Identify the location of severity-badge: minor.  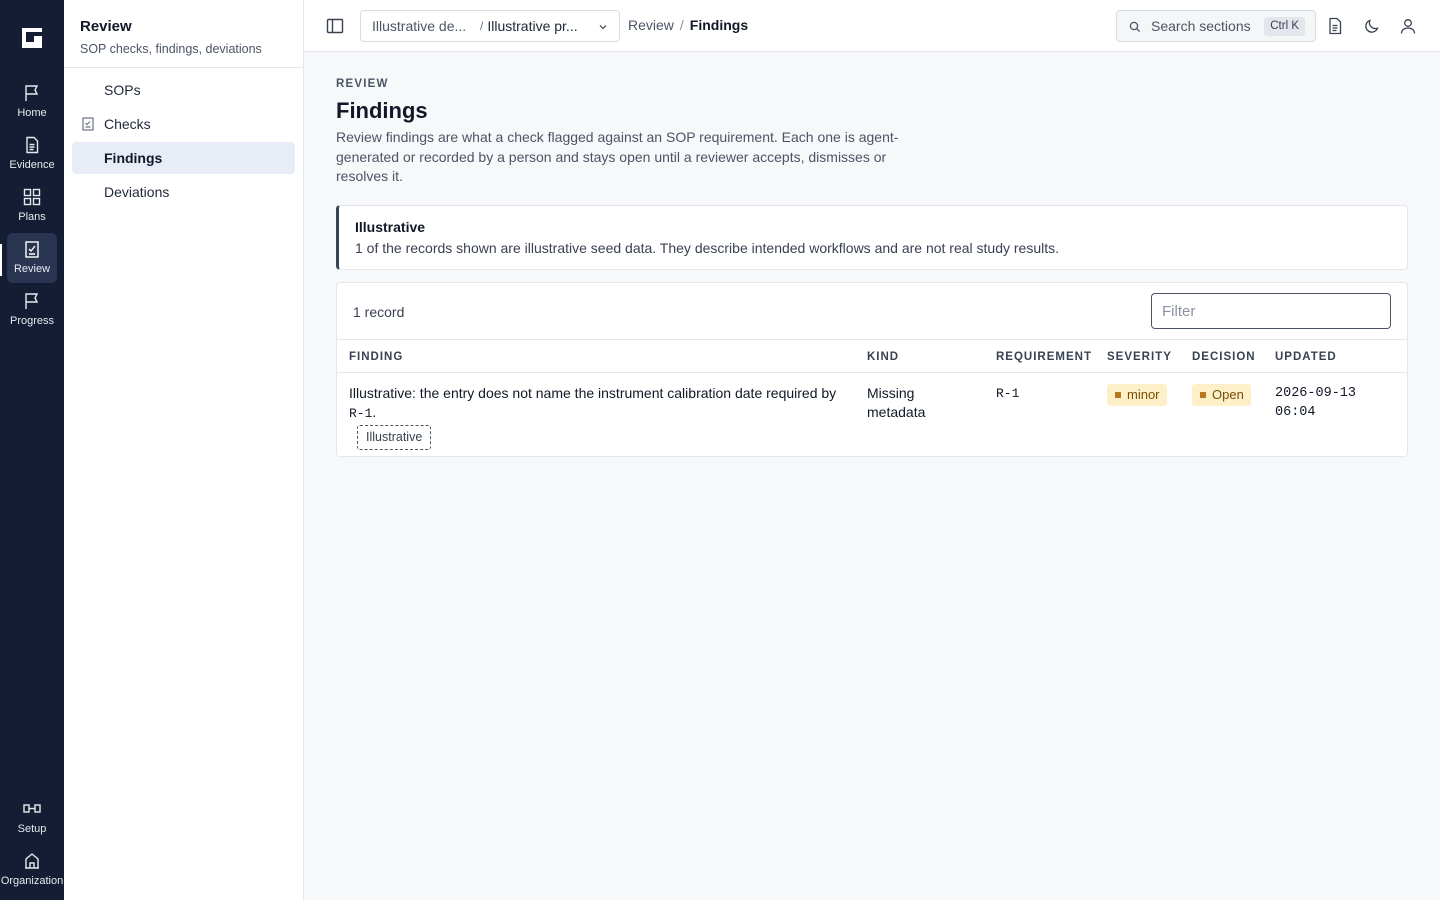
(1137, 395).